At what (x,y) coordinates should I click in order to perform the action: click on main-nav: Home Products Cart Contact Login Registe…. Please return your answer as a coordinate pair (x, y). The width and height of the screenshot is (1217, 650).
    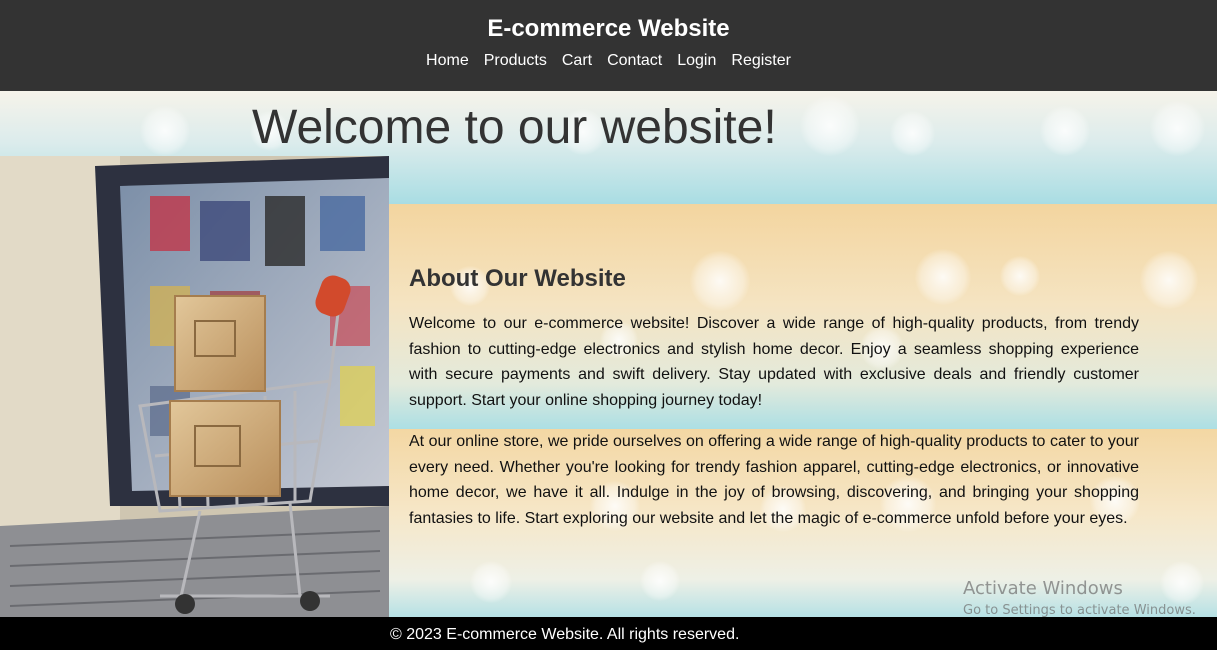
    Looking at the image, I should click on (608, 61).